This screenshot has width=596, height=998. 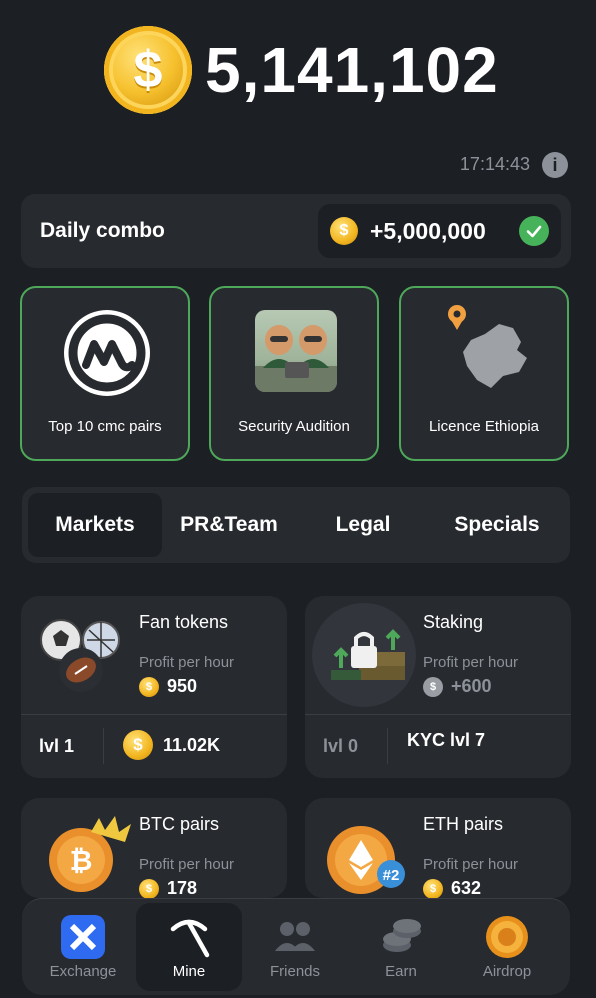 What do you see at coordinates (294, 426) in the screenshot?
I see `combo-card-label: Security Audition` at bounding box center [294, 426].